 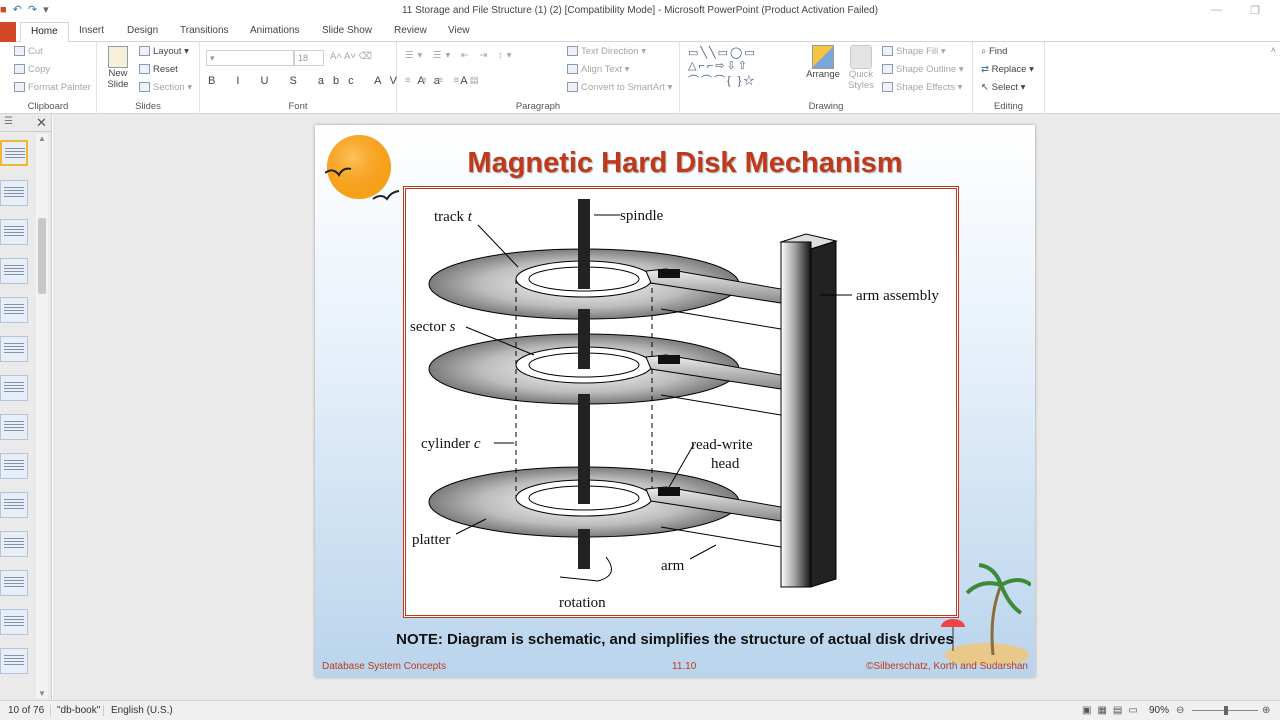 What do you see at coordinates (19, 51) in the screenshot?
I see `scissors-icon` at bounding box center [19, 51].